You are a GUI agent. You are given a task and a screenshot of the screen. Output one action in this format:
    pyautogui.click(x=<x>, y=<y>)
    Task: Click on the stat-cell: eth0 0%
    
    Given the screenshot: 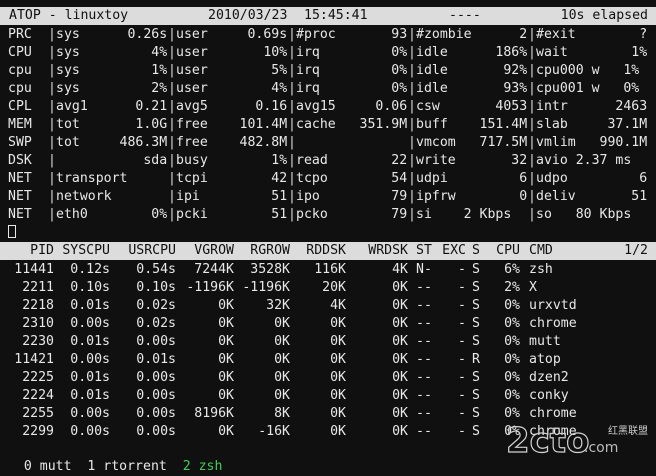 What is the action you would take?
    pyautogui.click(x=112, y=214)
    